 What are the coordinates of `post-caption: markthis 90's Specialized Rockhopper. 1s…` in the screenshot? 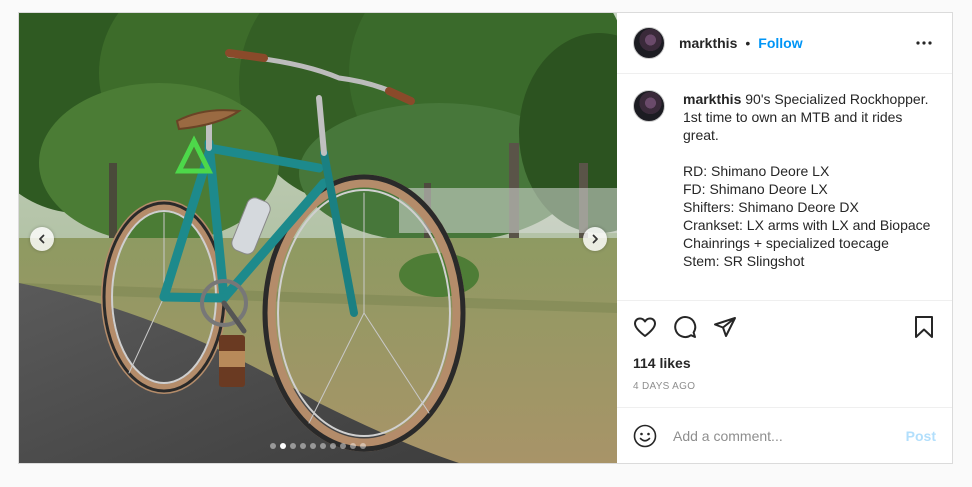 It's located at (809, 187).